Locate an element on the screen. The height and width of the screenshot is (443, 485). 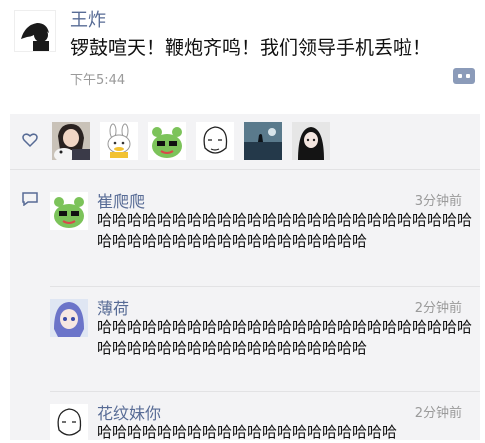
profile-silhouette-icon is located at coordinates (35, 31).